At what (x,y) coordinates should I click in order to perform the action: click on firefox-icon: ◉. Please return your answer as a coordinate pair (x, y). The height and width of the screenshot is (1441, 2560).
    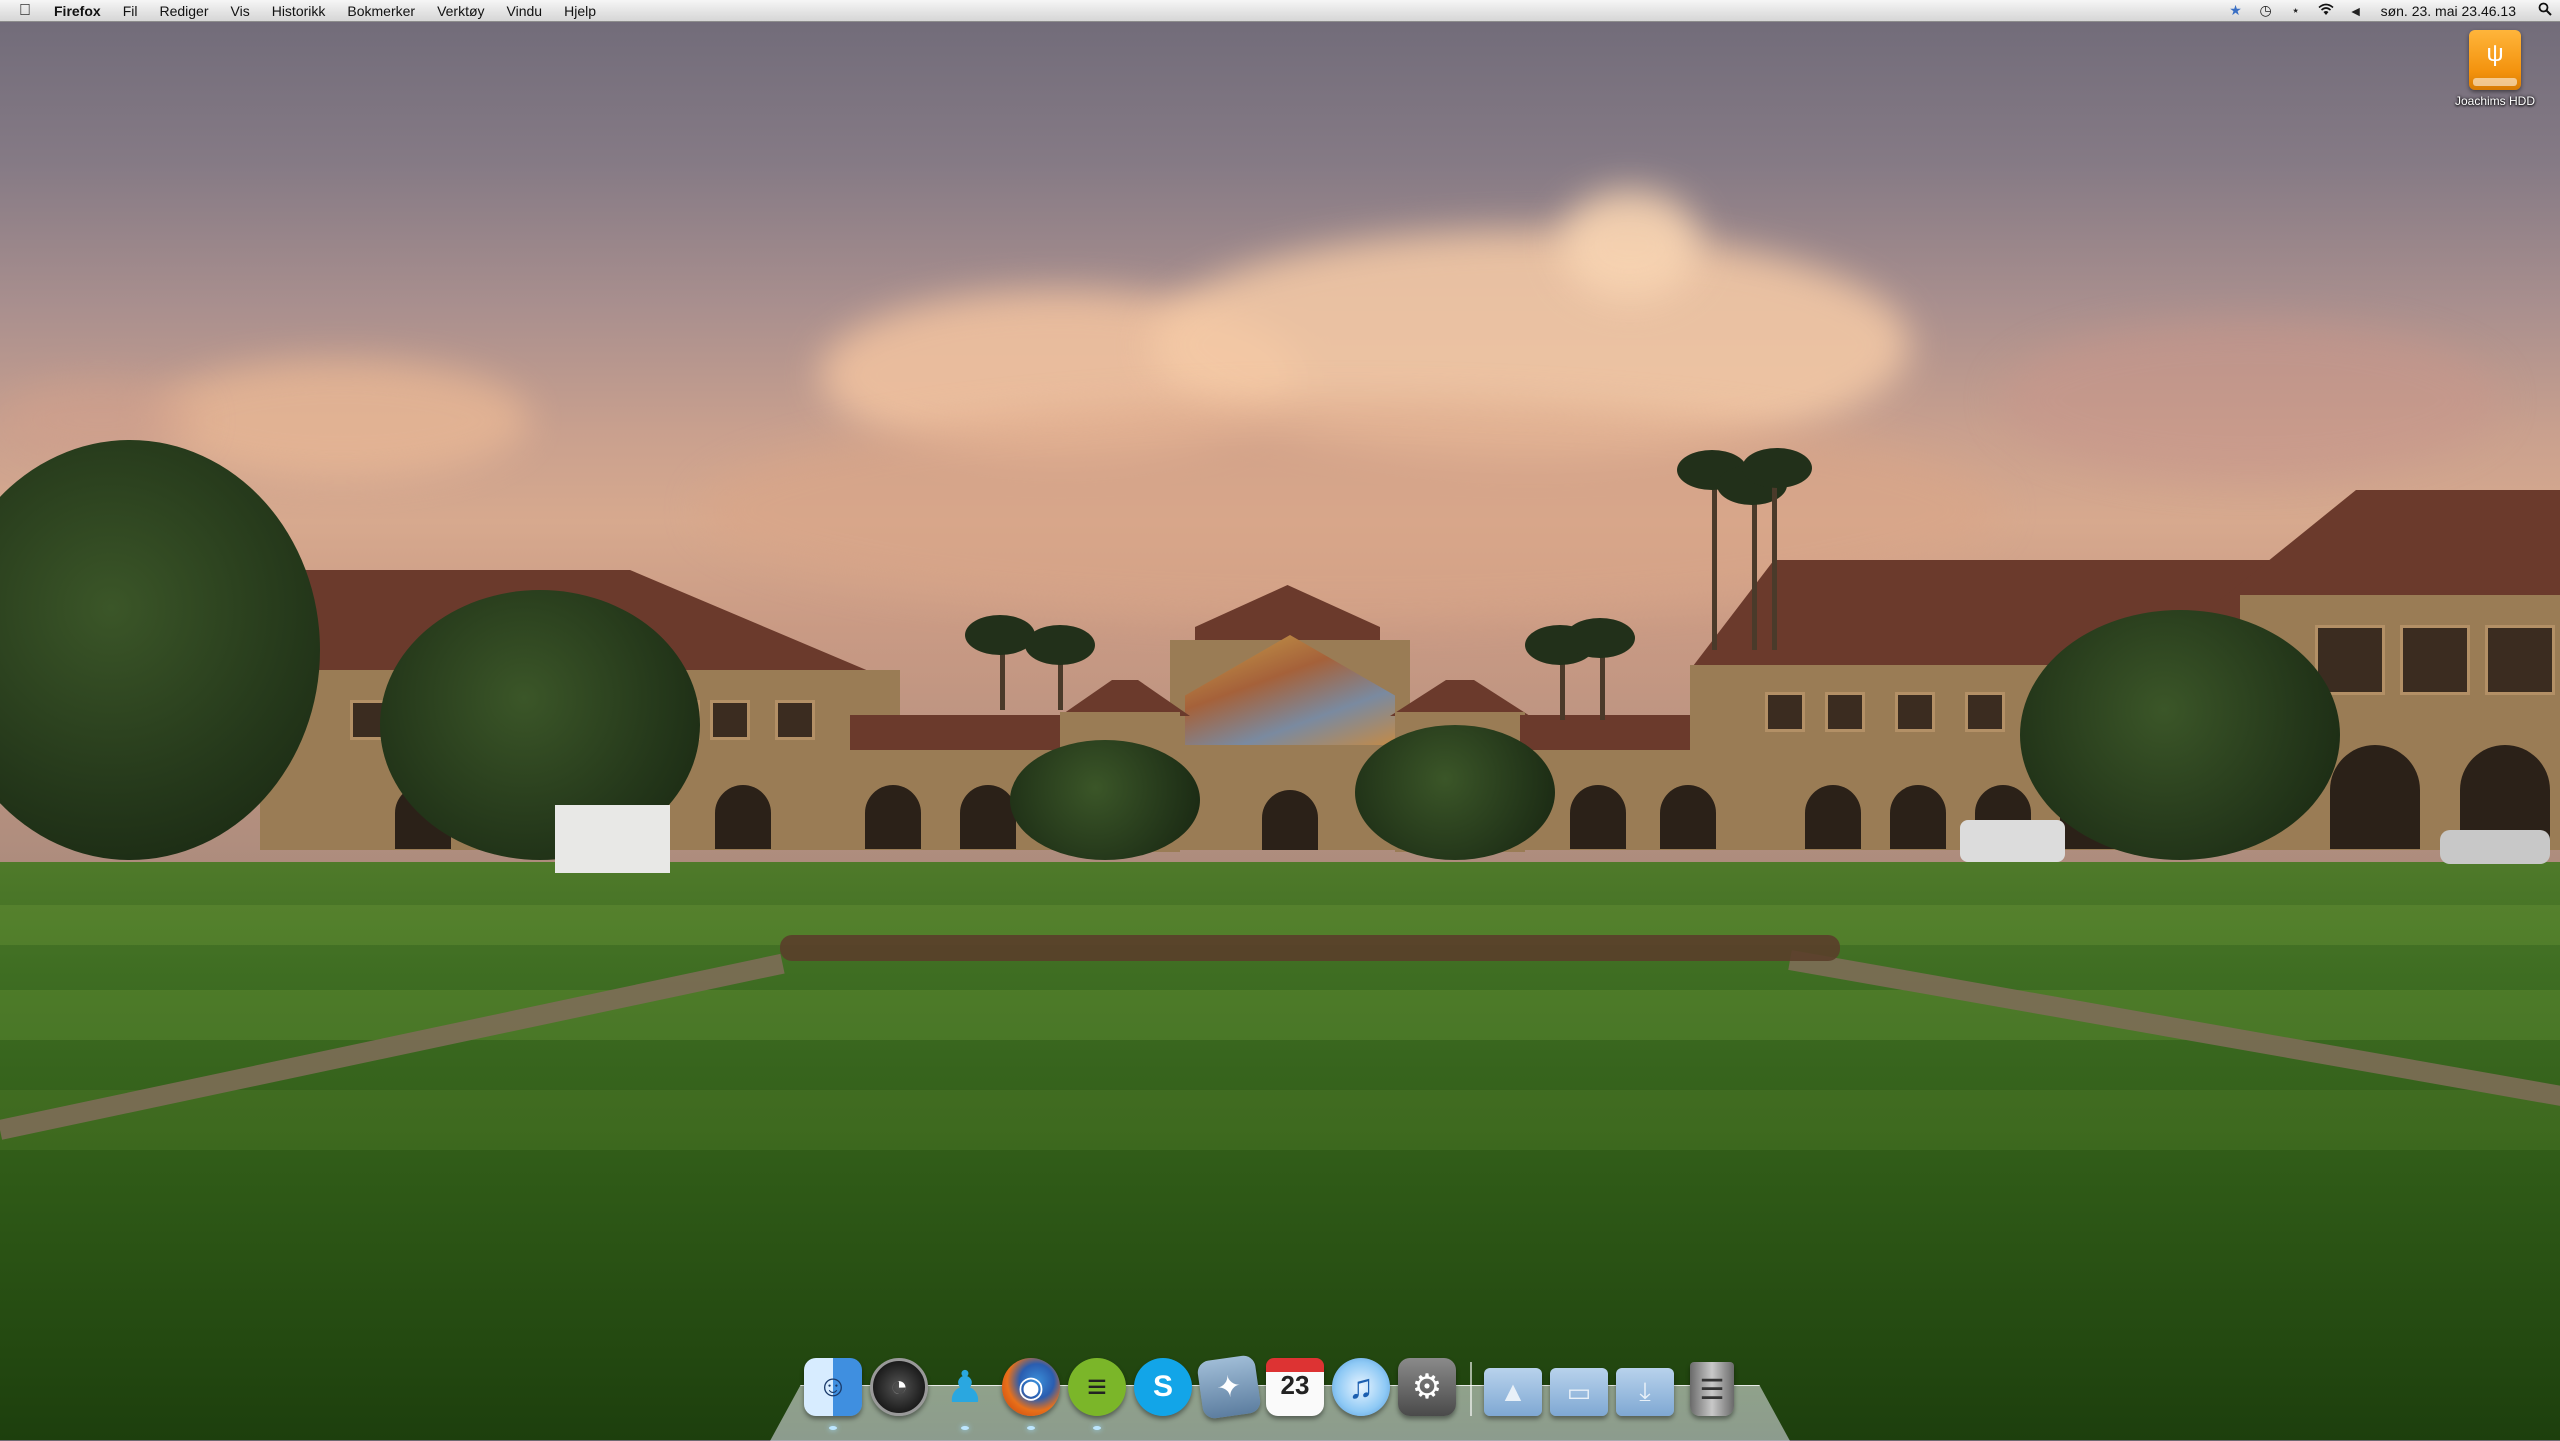
    Looking at the image, I should click on (1031, 1394).